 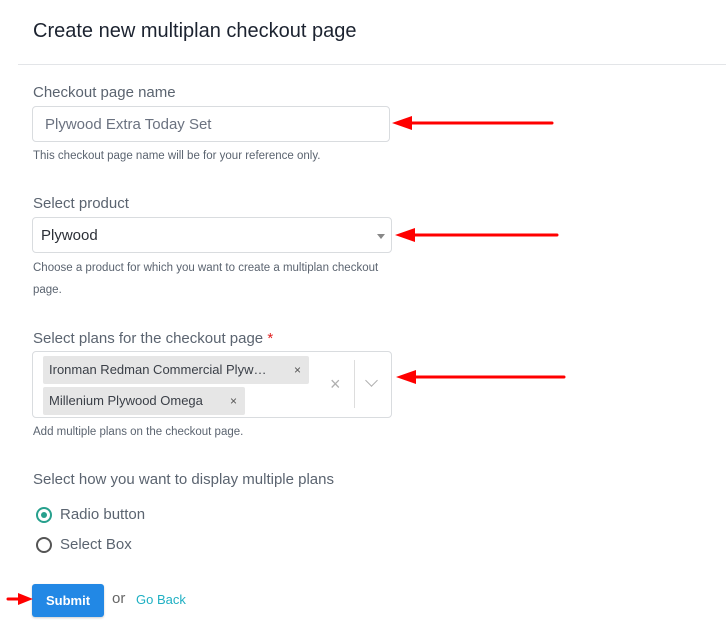 What do you see at coordinates (148, 338) in the screenshot?
I see `plans-label-text: Select plans for the checkout page` at bounding box center [148, 338].